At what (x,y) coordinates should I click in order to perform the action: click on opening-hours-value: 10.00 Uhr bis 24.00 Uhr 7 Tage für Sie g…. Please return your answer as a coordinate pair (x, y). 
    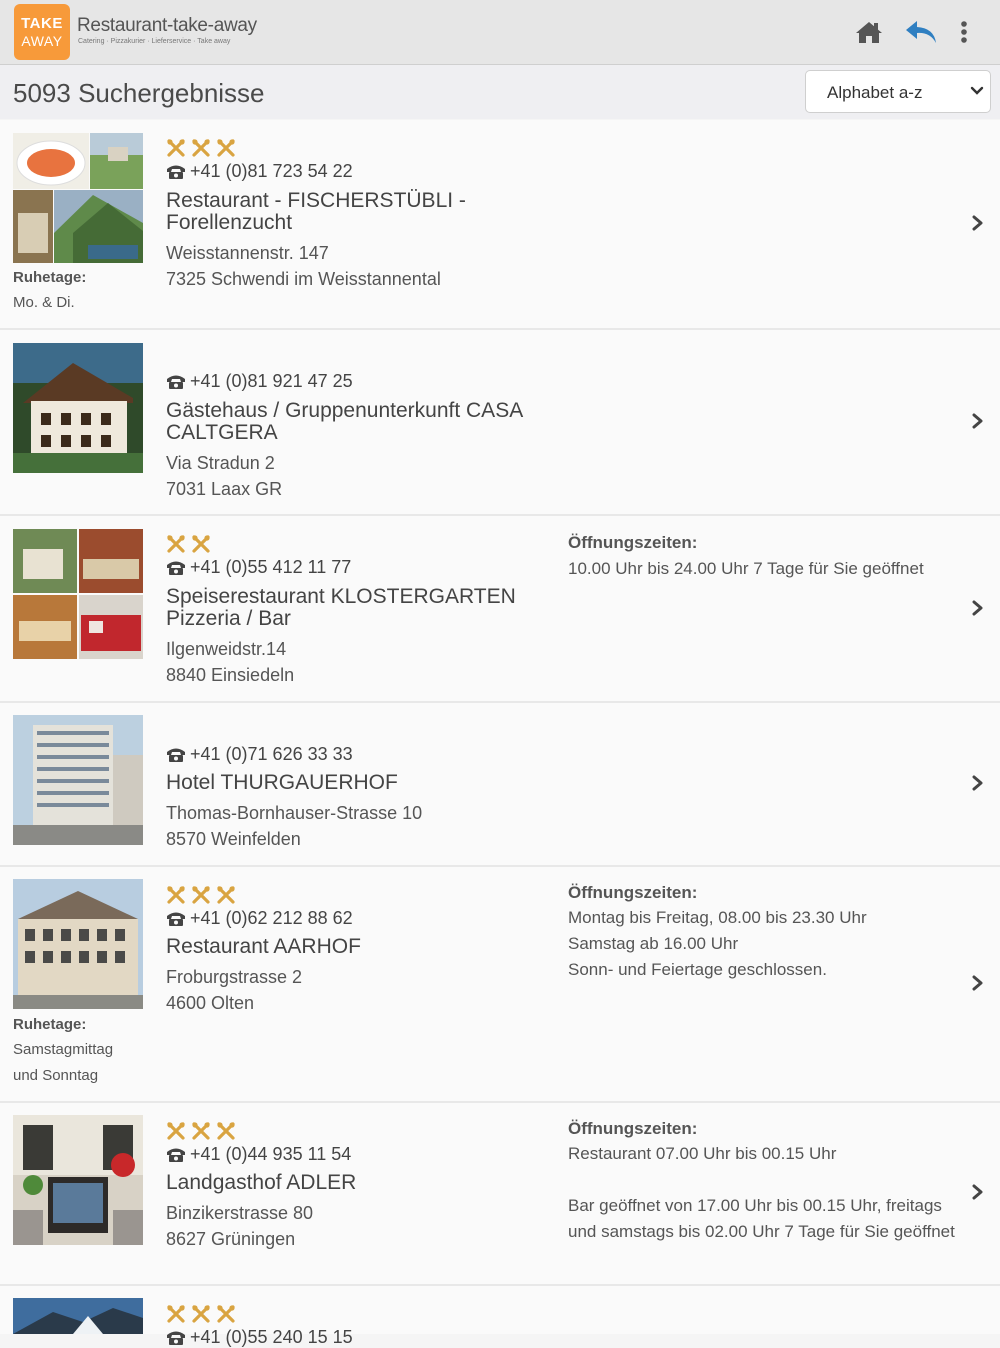
    Looking at the image, I should click on (746, 568).